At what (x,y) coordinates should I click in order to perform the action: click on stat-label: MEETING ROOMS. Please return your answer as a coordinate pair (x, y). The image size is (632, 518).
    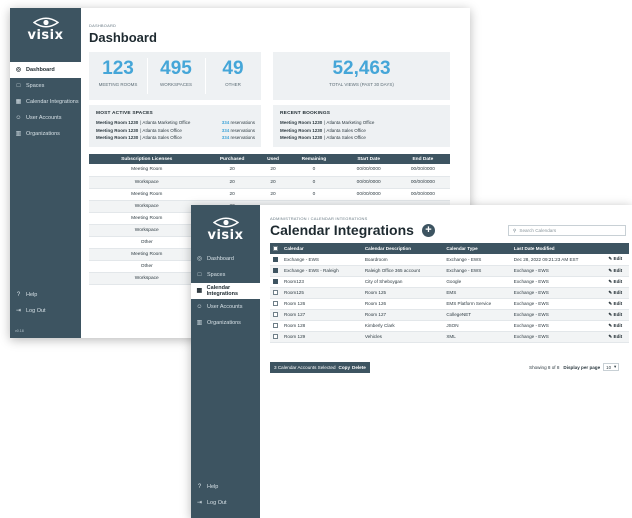
    Looking at the image, I should click on (118, 84).